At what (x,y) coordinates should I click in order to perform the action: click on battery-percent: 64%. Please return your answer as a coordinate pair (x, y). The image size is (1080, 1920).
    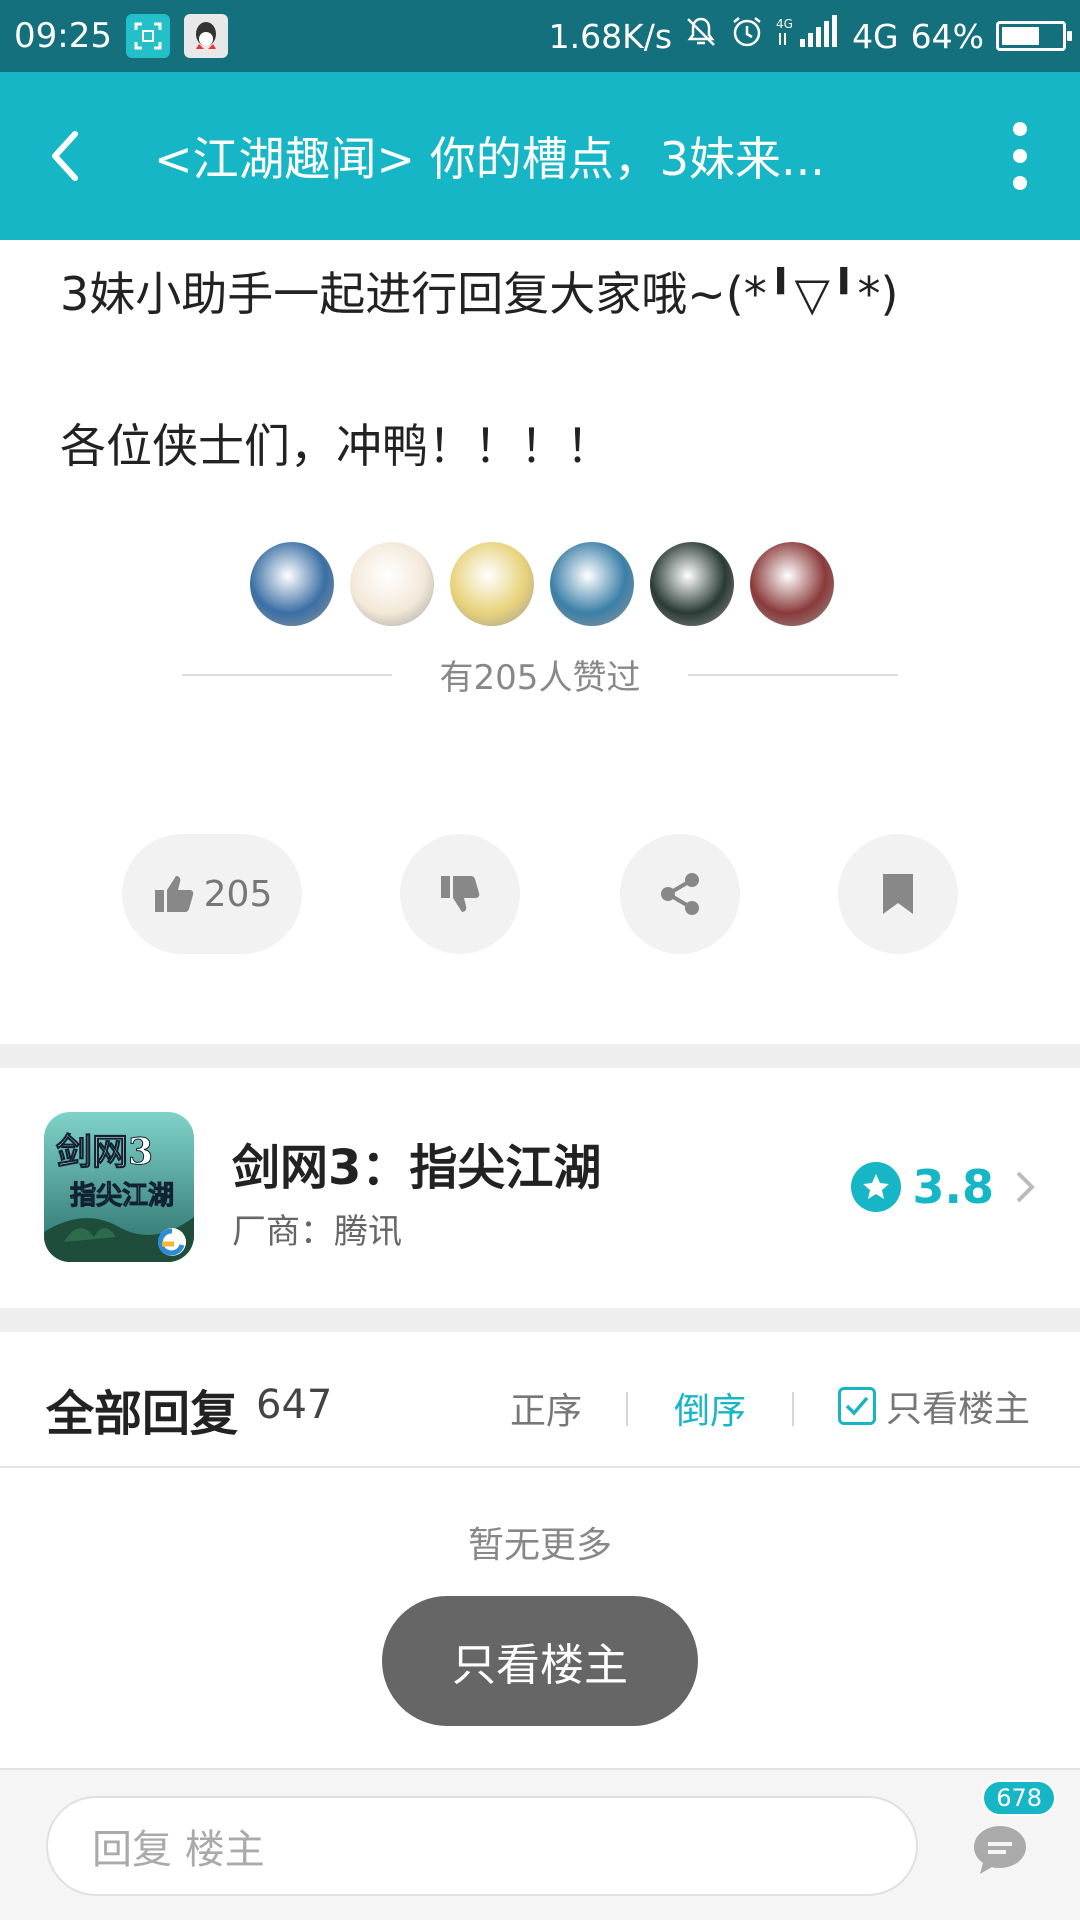
    Looking at the image, I should click on (947, 36).